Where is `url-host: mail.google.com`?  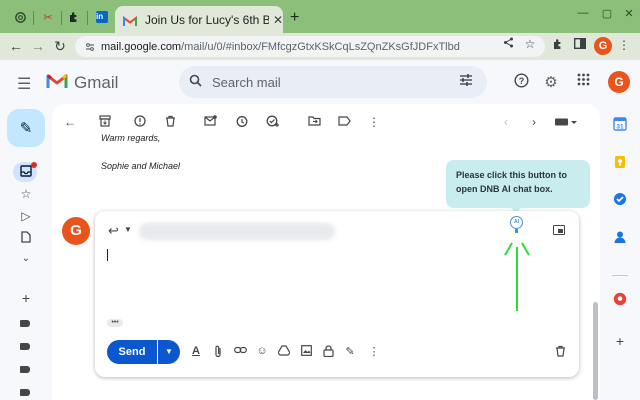 url-host: mail.google.com is located at coordinates (141, 46).